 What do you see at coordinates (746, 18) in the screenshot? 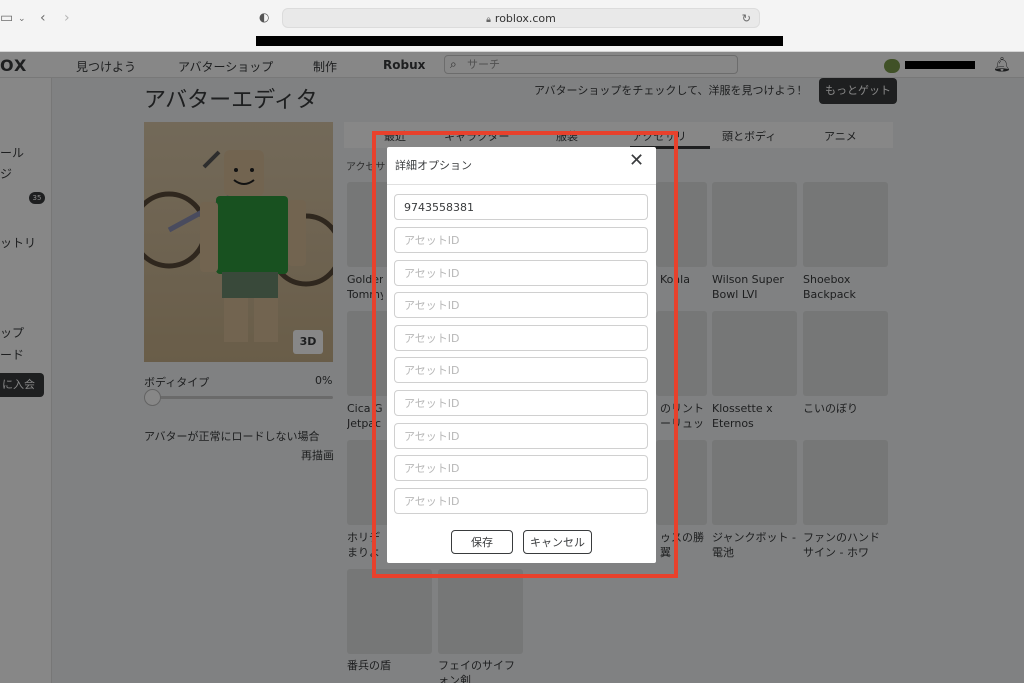
I see `reload-icon: ↻` at bounding box center [746, 18].